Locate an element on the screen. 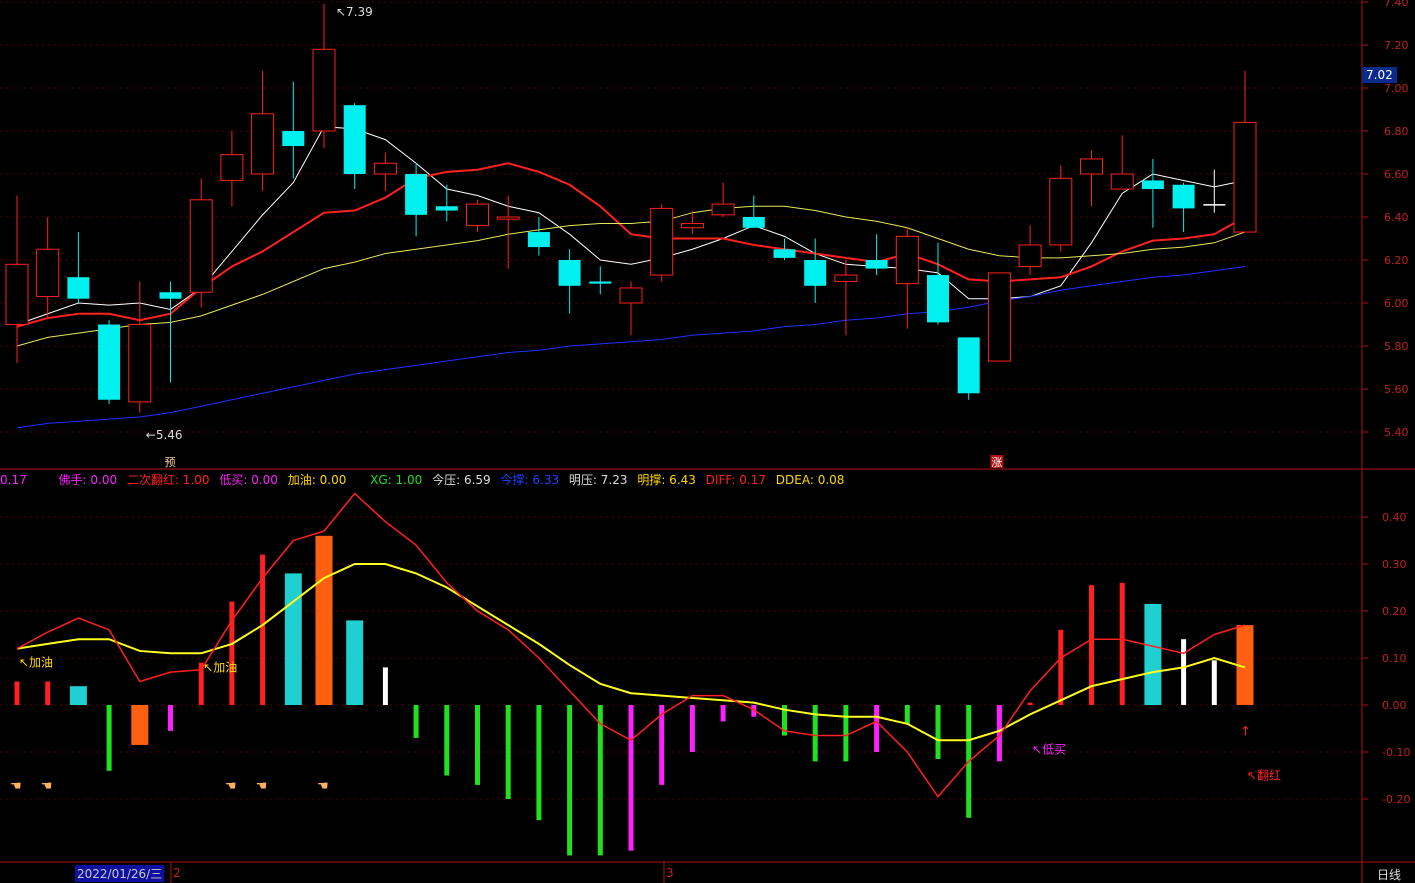 This screenshot has height=883, width=1415. date-label: 2022/01/26/三 is located at coordinates (120, 873).